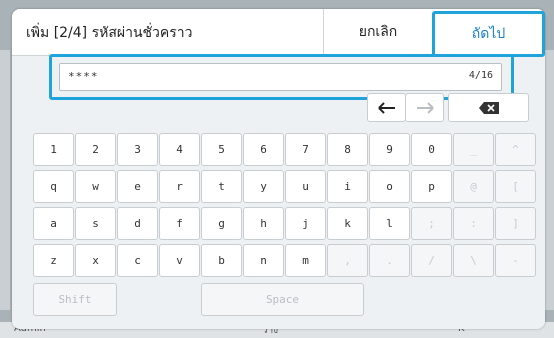 The width and height of the screenshot is (554, 338). I want to click on key: _, so click(473, 149).